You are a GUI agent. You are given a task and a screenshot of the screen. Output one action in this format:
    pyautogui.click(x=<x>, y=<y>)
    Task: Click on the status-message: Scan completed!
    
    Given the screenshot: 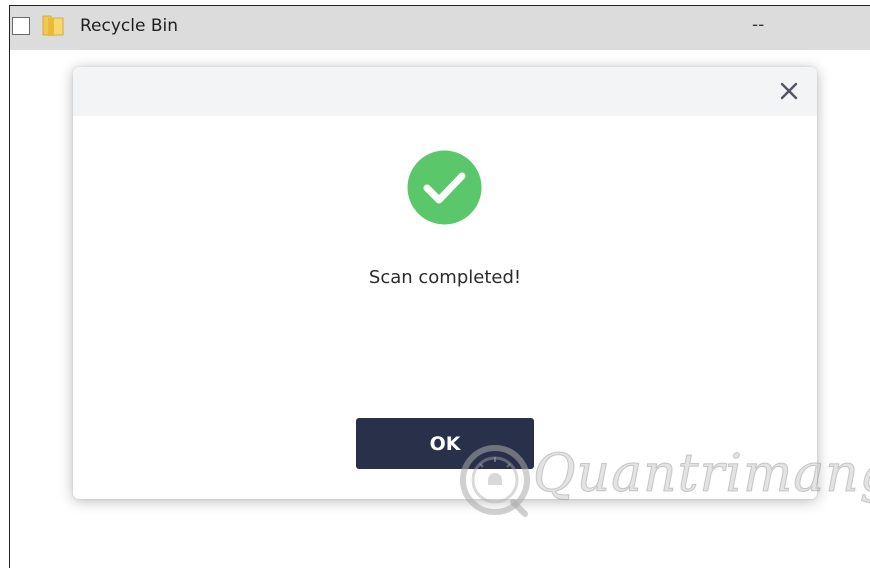 What is the action you would take?
    pyautogui.click(x=445, y=277)
    